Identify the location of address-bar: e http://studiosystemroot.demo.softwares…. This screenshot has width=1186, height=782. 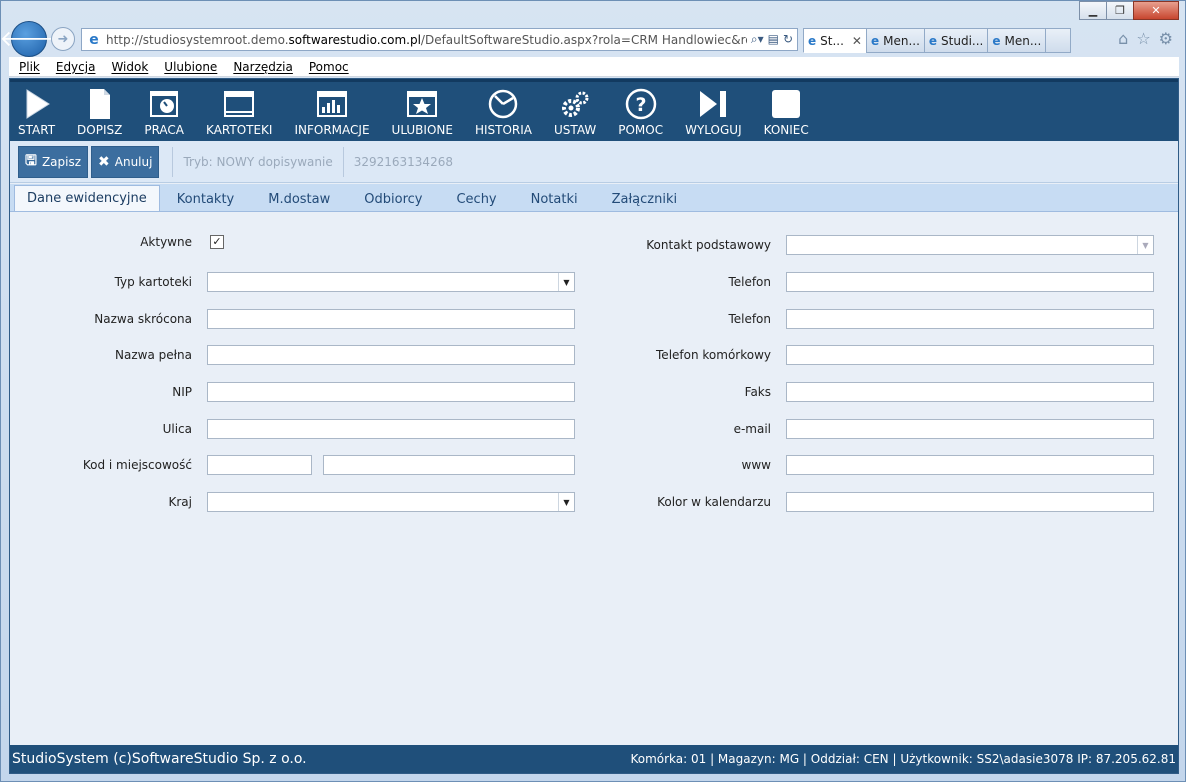
(439, 39).